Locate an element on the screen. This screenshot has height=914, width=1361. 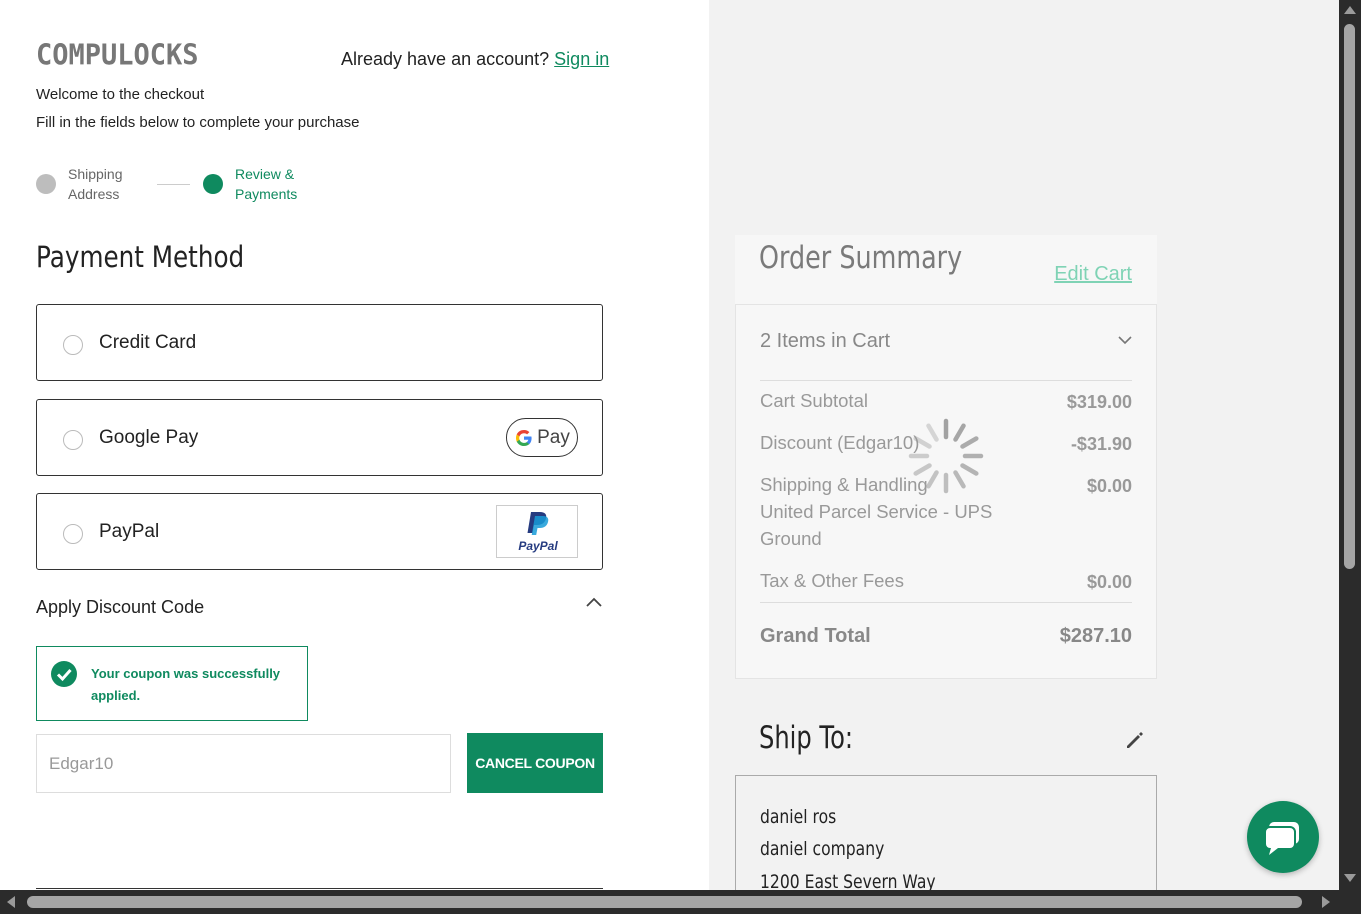
scroll-down-arrow-icon is located at coordinates (1350, 878).